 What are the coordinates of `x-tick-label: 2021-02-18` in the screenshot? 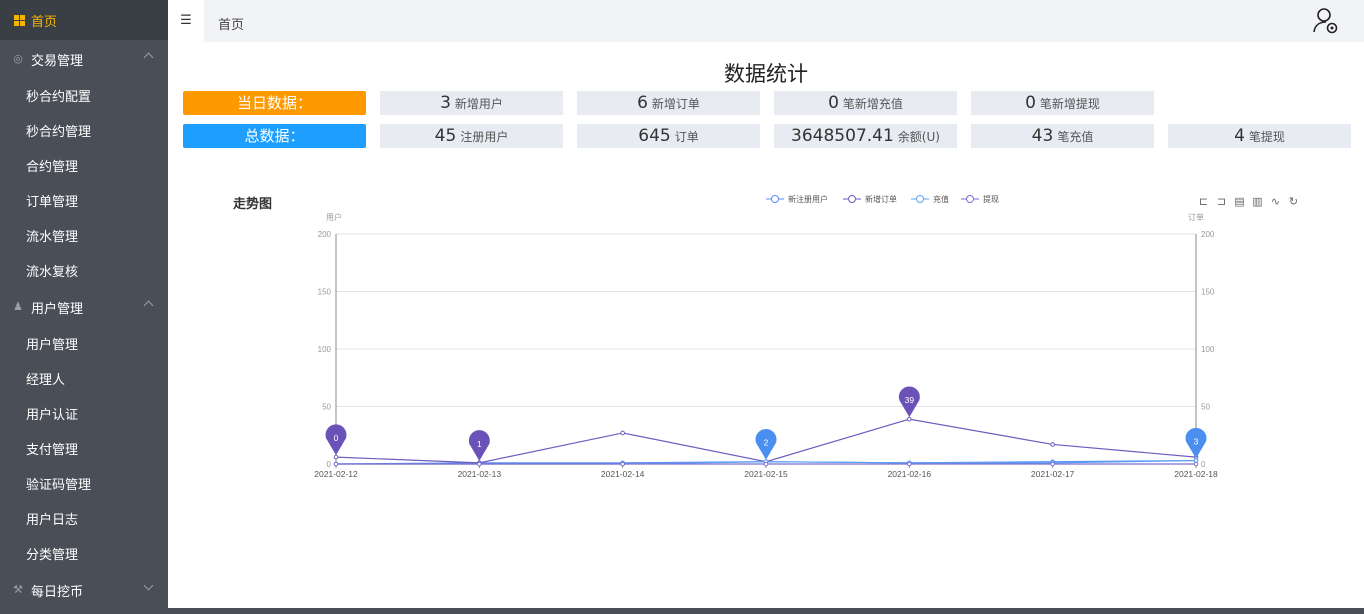 It's located at (1196, 474).